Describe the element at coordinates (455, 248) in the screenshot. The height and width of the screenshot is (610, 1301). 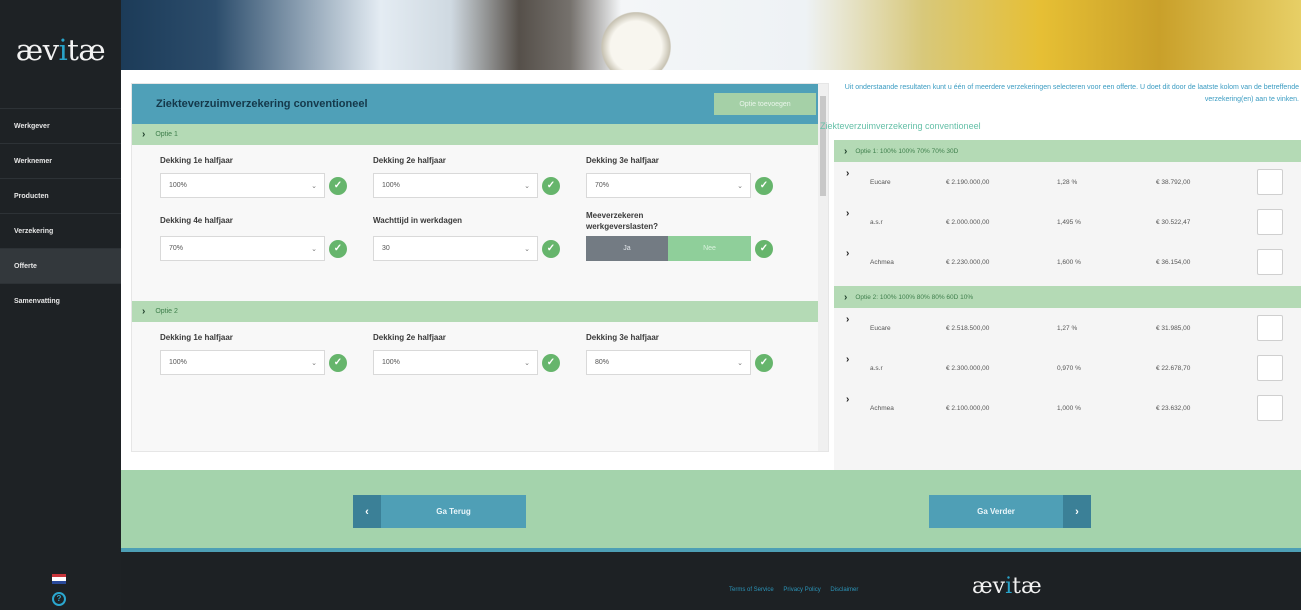
I see `waiting-days-select: 30 ⌄` at that location.